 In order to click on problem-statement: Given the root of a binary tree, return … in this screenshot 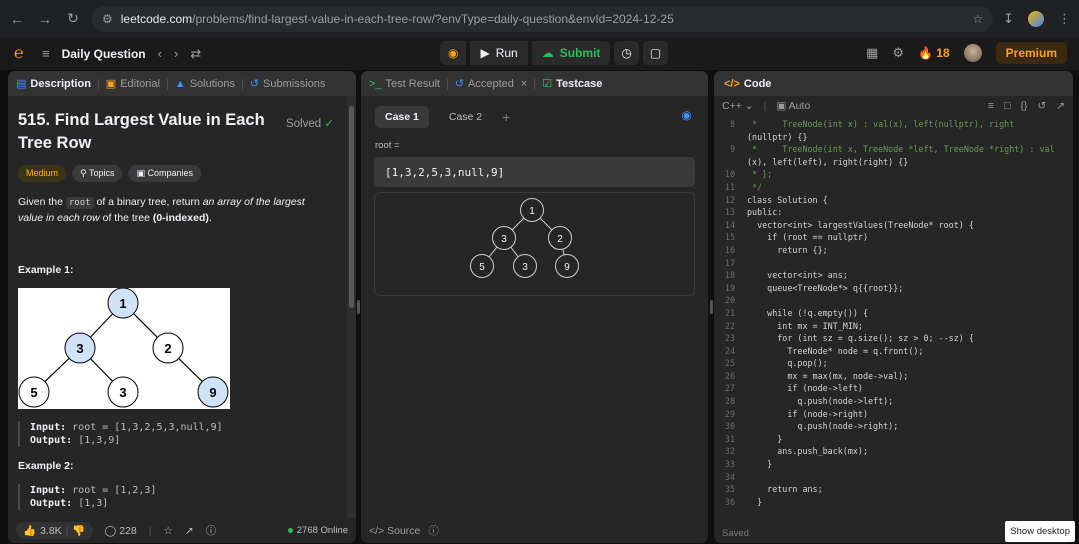, I will do `click(173, 210)`.